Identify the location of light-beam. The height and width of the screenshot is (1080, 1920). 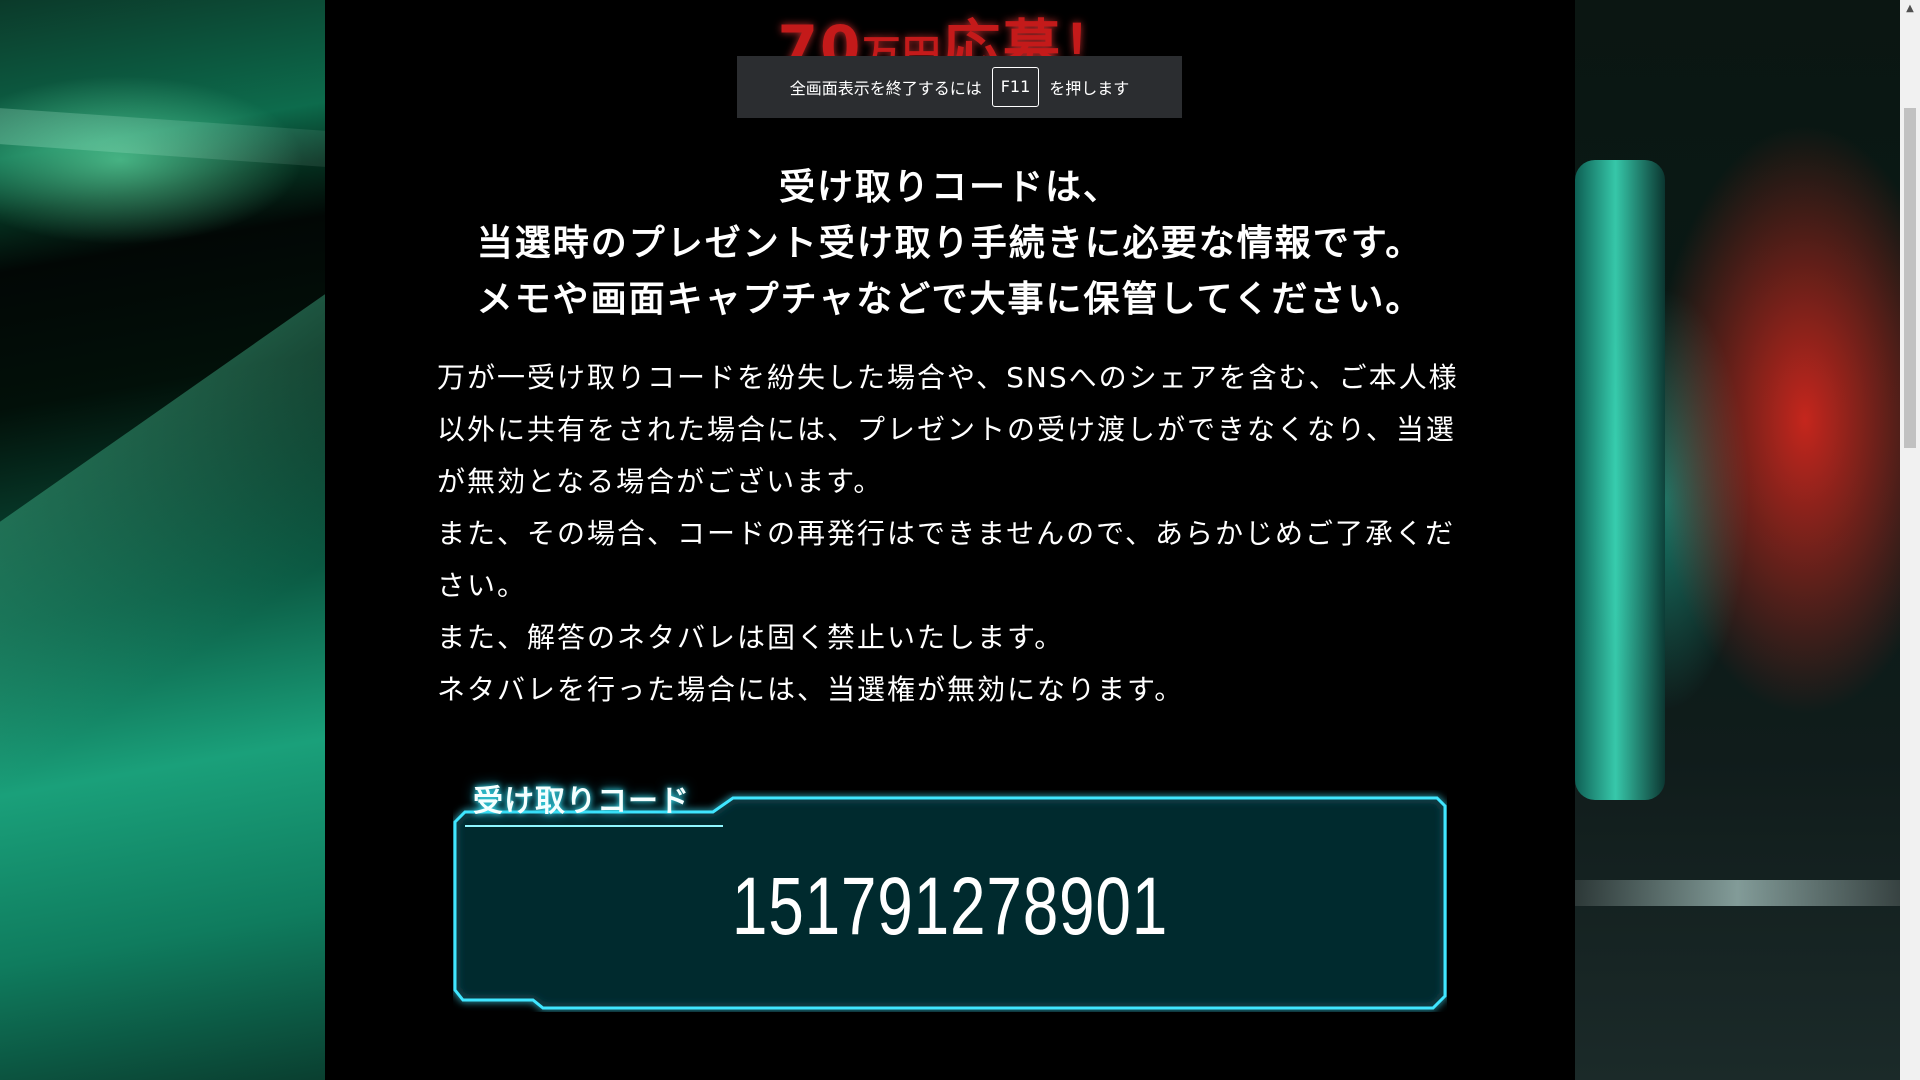
(190, 138).